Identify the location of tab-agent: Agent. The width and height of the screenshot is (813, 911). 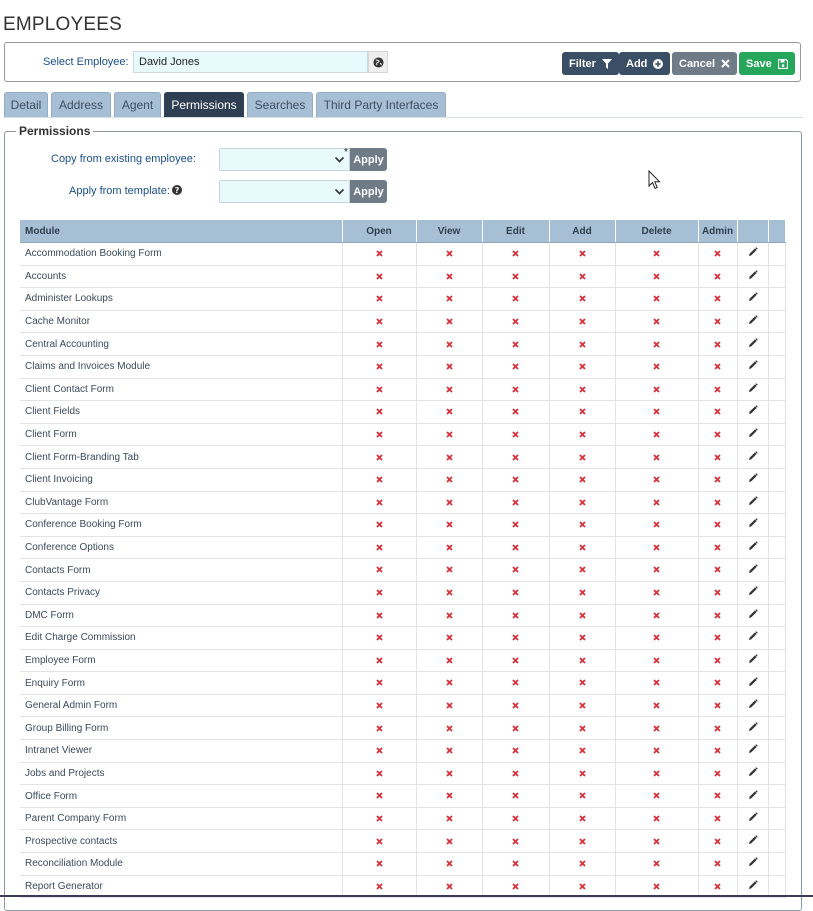
(137, 104).